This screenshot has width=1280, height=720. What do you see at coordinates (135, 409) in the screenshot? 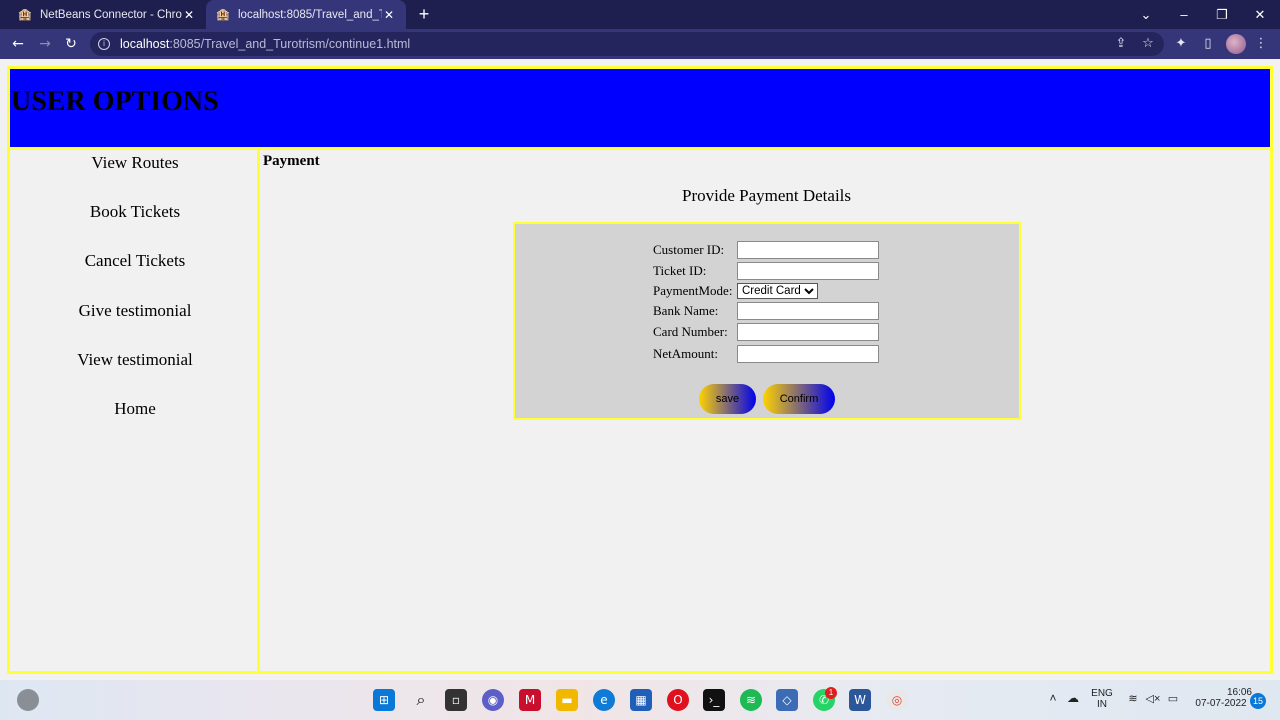
I see `sidebar-item-home: Home` at bounding box center [135, 409].